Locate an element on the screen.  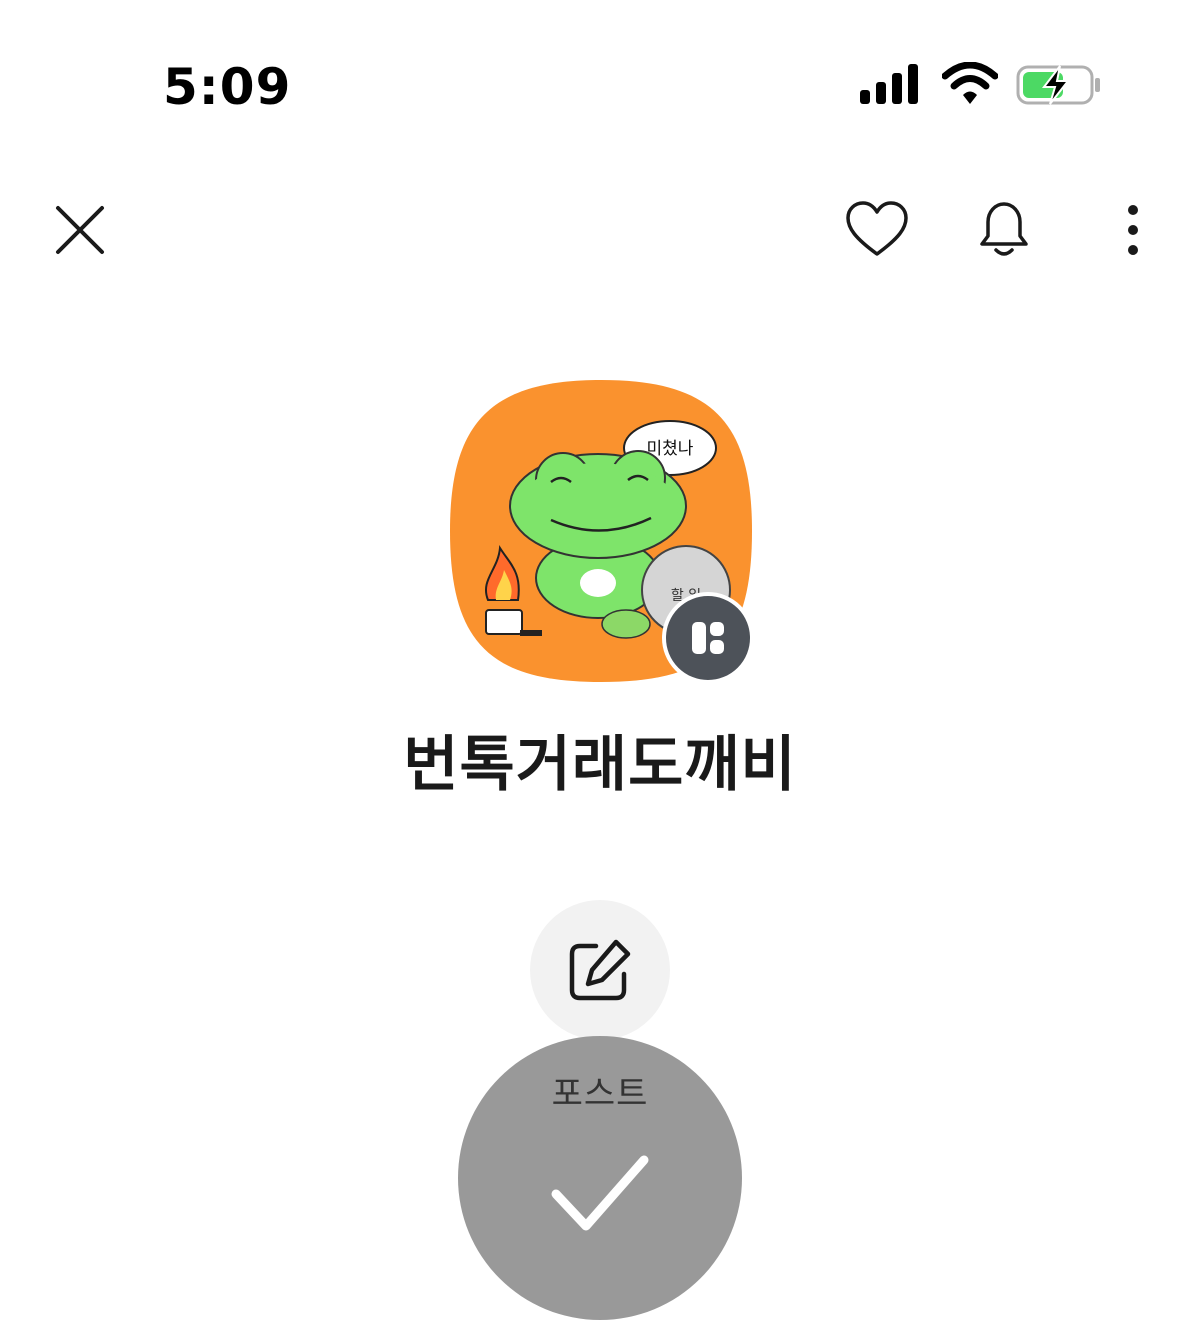
status-icons is located at coordinates (983, 87).